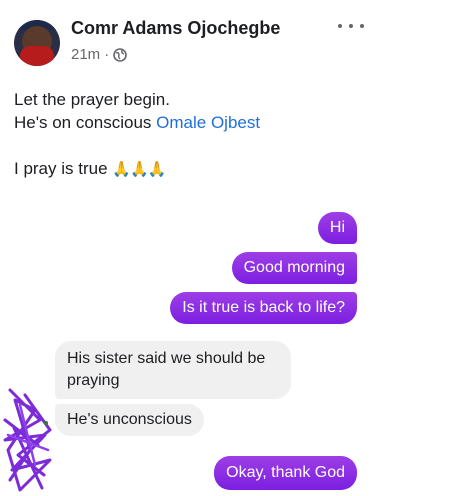 This screenshot has height=496, width=472. I want to click on chat-bubble-incoming: His sister said we should be praying, so click(173, 370).